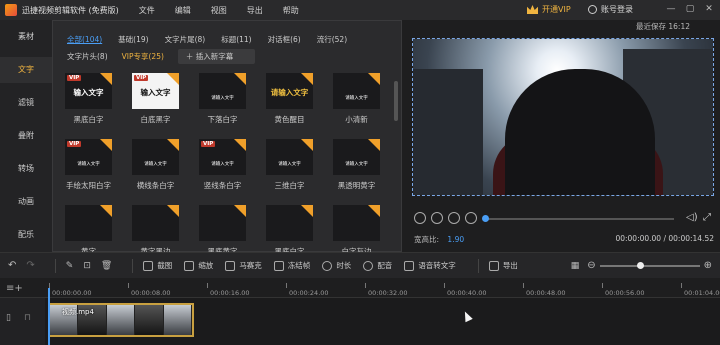 The image size is (720, 345). What do you see at coordinates (87, 56) in the screenshot?
I see `tab-opening: 文字片头(8)` at bounding box center [87, 56].